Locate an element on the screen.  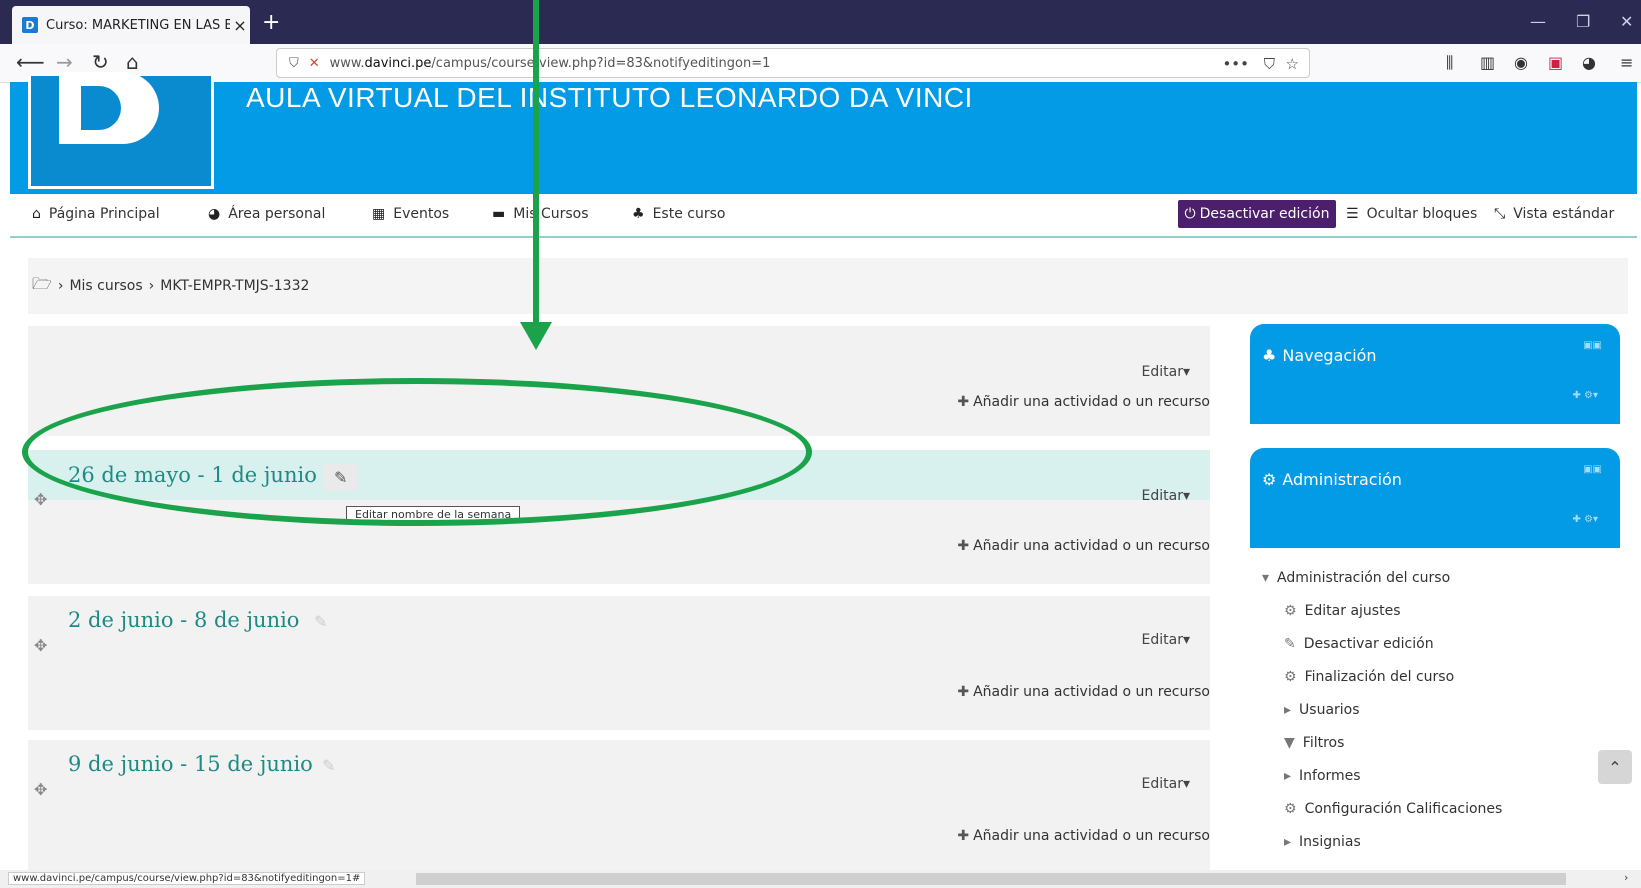
admin-filters: ▼ Filtros is located at coordinates (1314, 743).